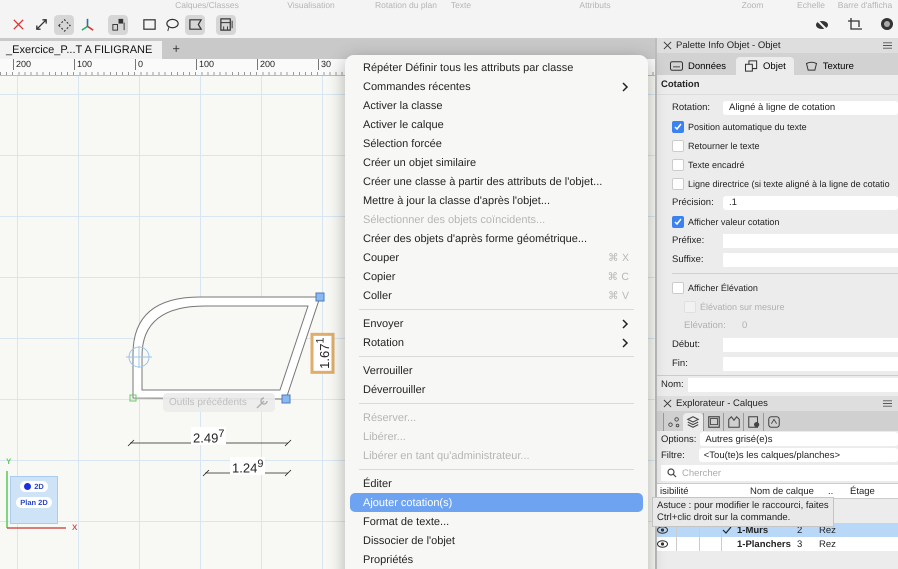 The width and height of the screenshot is (898, 569). Describe the element at coordinates (752, 5) in the screenshot. I see `group-label: Zoom` at that location.